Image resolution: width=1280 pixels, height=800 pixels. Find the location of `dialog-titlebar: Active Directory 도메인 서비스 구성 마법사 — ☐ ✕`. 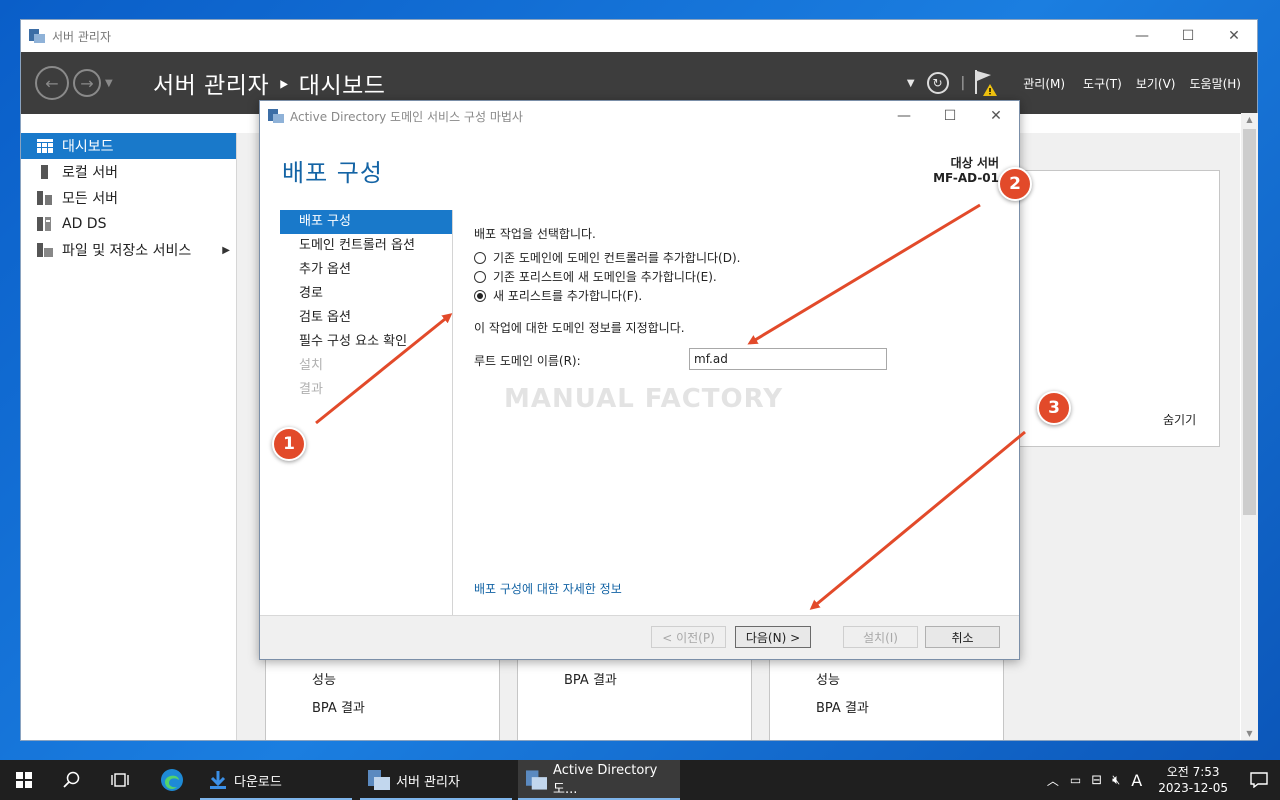

dialog-titlebar: Active Directory 도메인 서비스 구성 마법사 — ☐ ✕ is located at coordinates (639, 116).